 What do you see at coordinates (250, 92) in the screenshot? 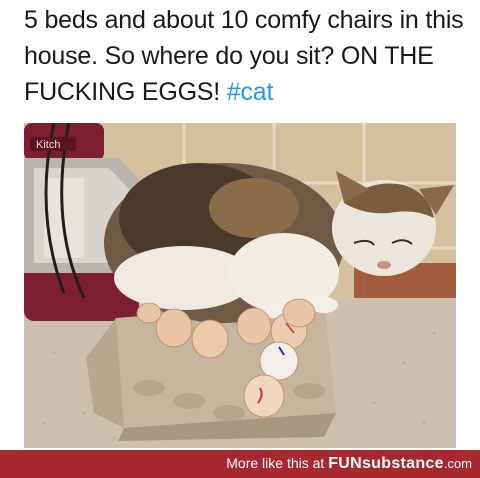
I see `hashtag-link: #cat` at bounding box center [250, 92].